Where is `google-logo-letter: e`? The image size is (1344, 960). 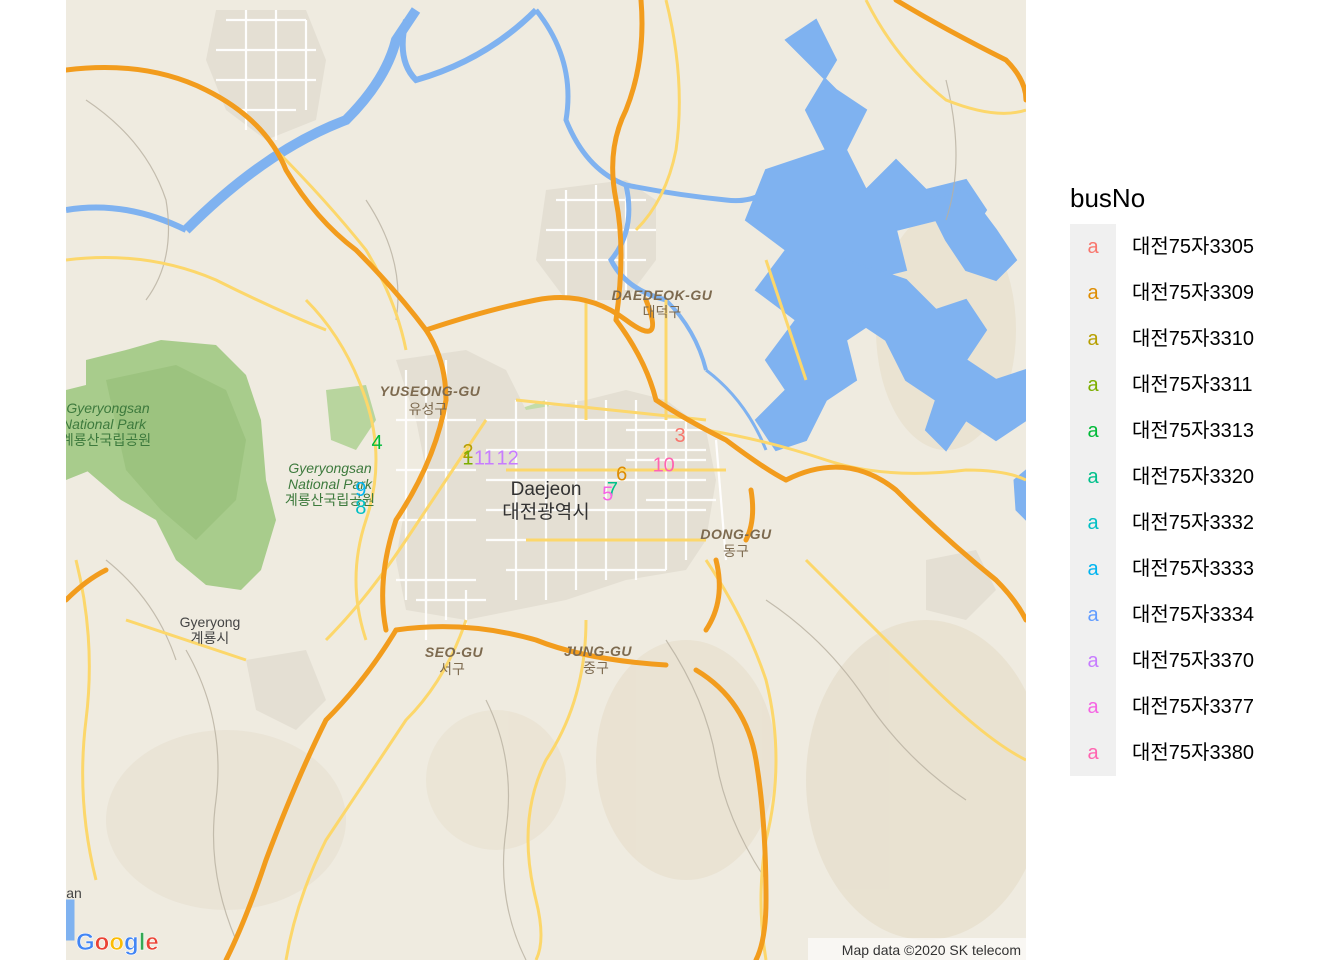 google-logo-letter: e is located at coordinates (151, 942).